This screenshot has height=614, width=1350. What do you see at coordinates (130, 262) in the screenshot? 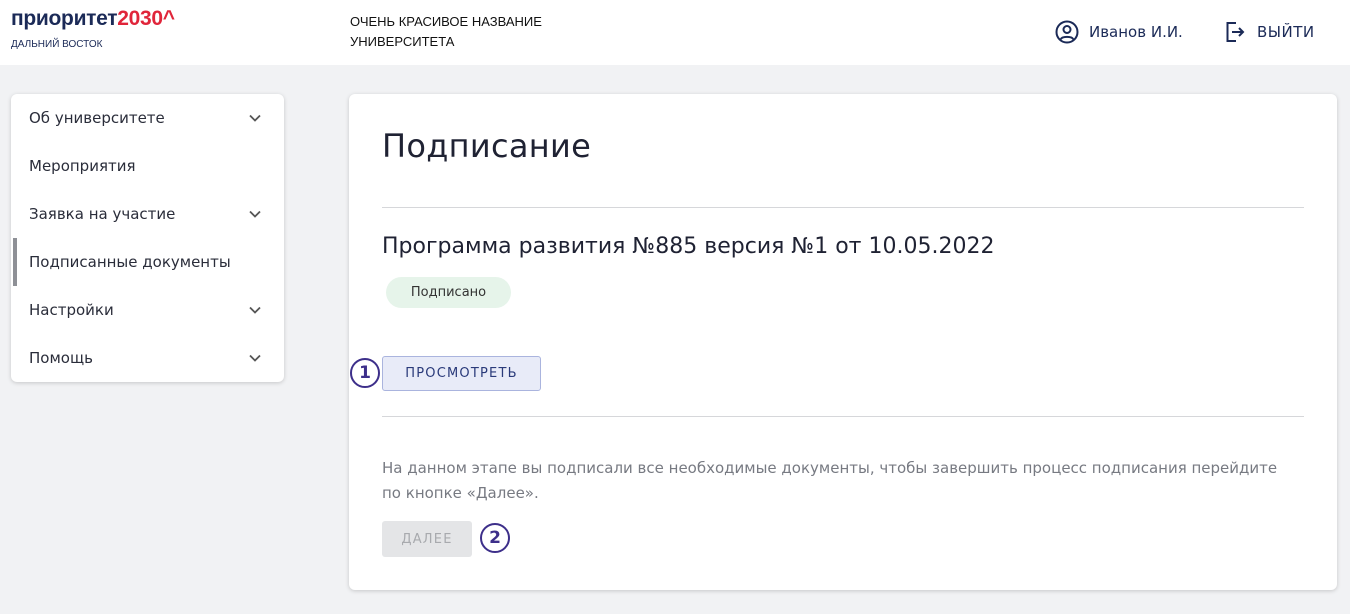
I see `sidebar-item-label: Подписанные документы` at bounding box center [130, 262].